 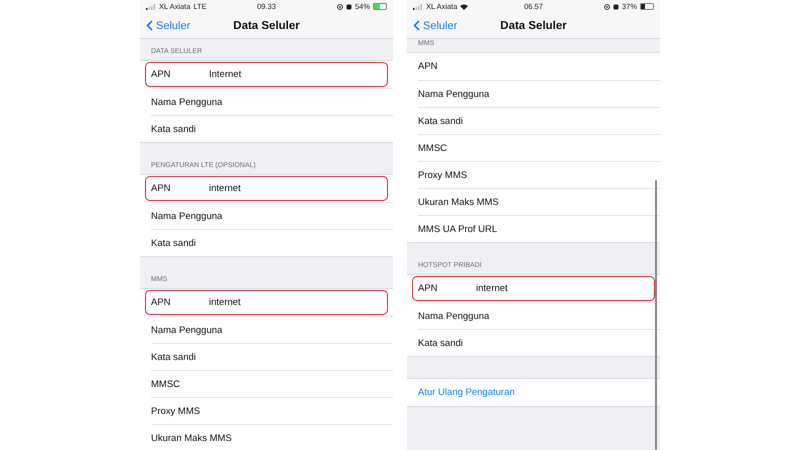 I want to click on reset-settings-link: Atur Ulang Pengaturan, so click(x=533, y=392).